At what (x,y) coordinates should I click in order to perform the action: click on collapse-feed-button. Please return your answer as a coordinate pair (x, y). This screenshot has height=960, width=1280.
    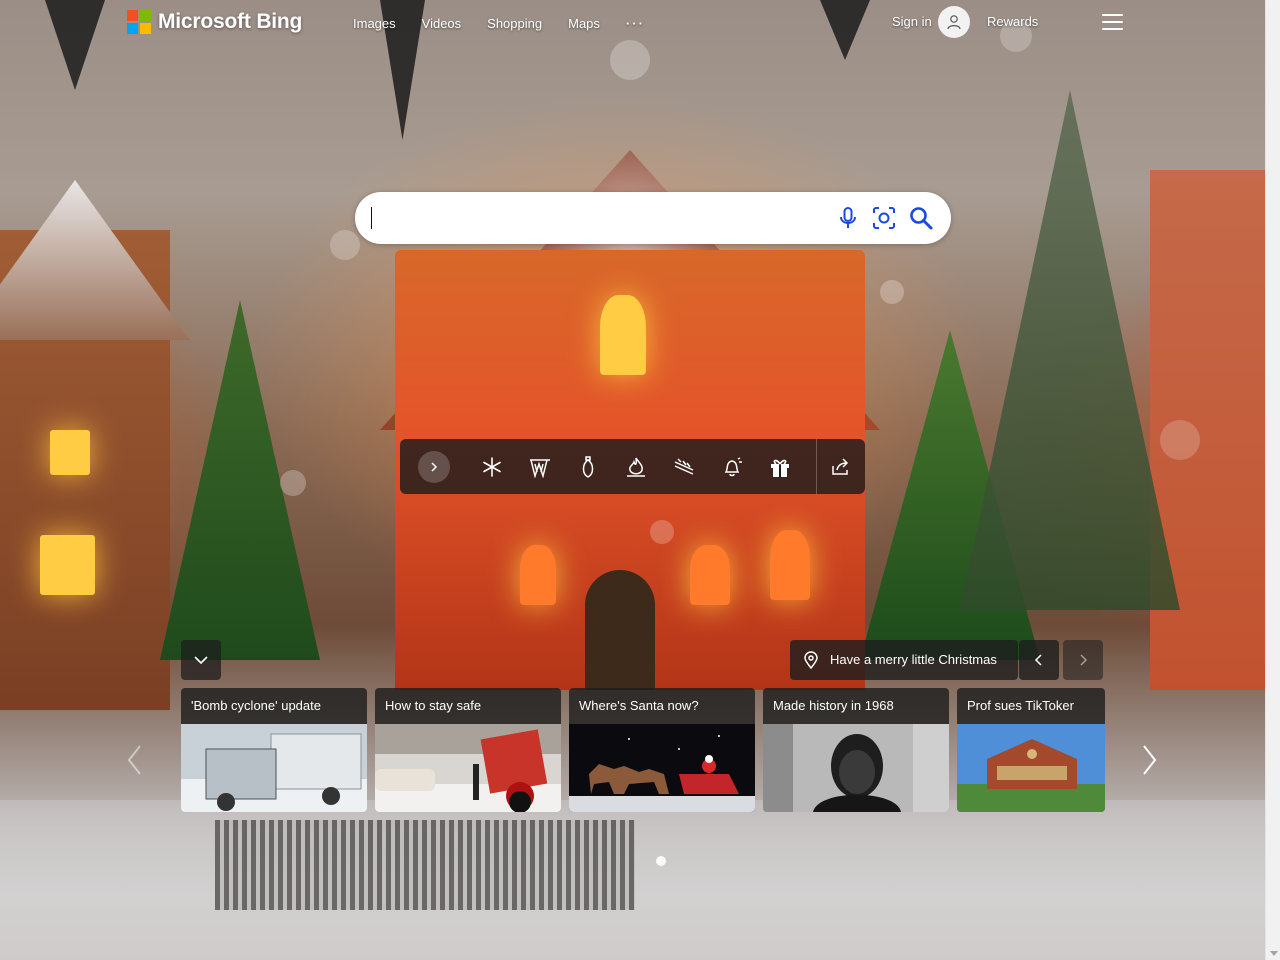
    Looking at the image, I should click on (201, 660).